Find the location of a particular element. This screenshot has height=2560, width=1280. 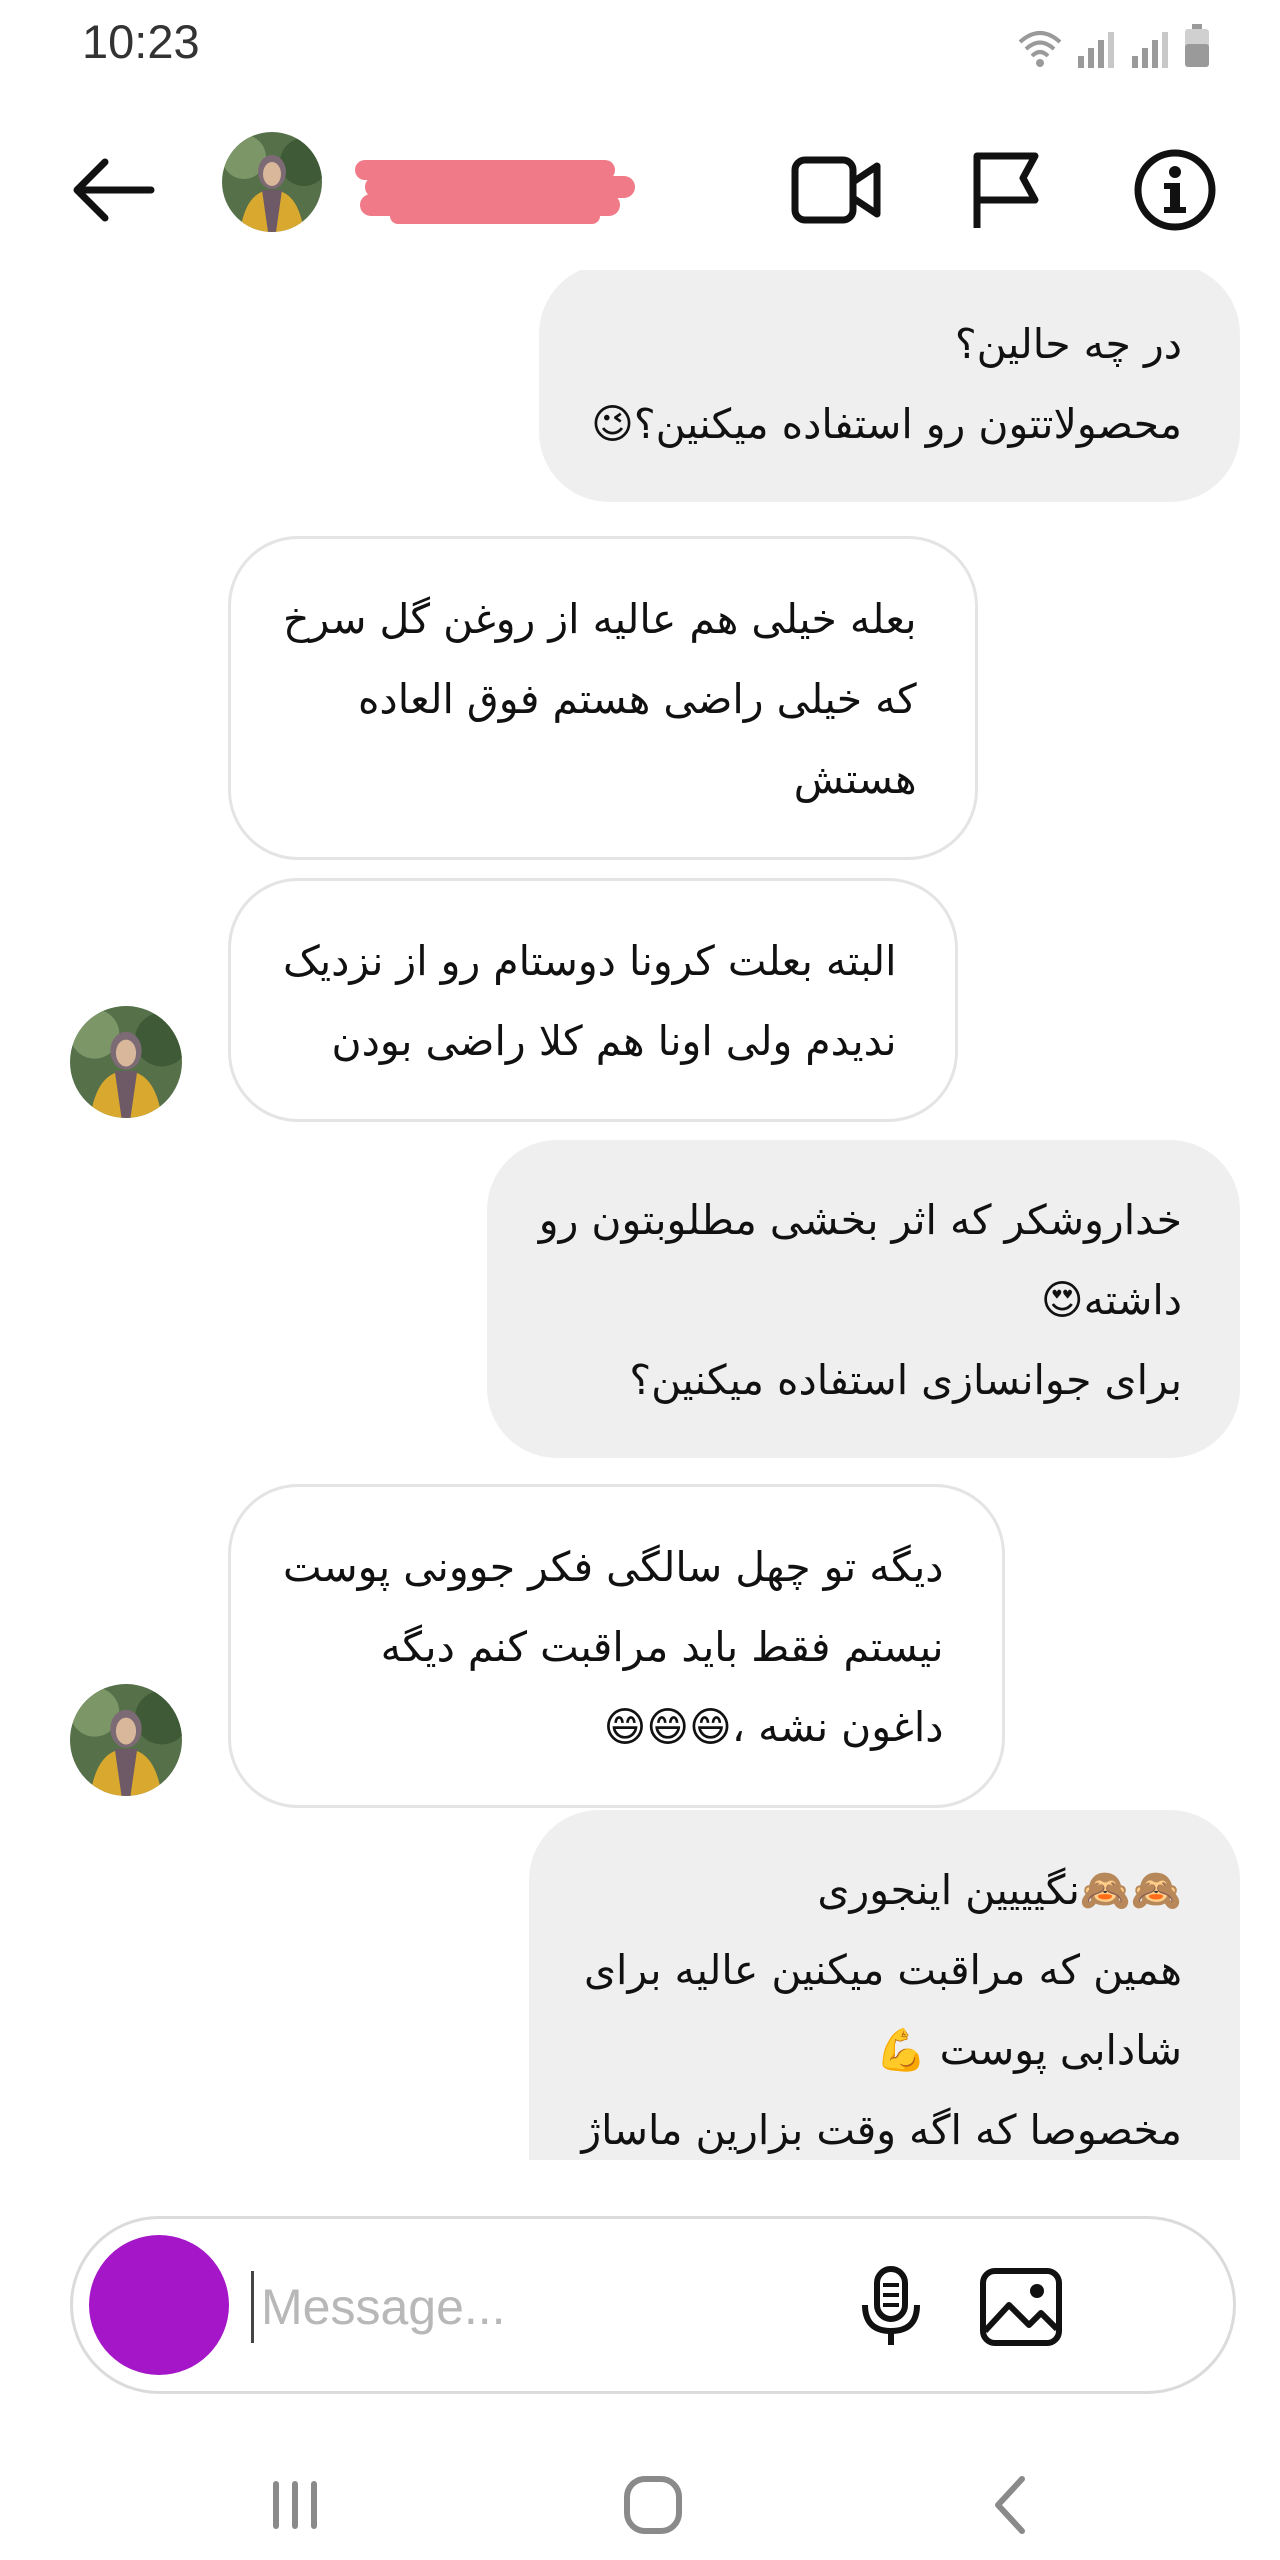

gallery-icon is located at coordinates (1021, 2307).